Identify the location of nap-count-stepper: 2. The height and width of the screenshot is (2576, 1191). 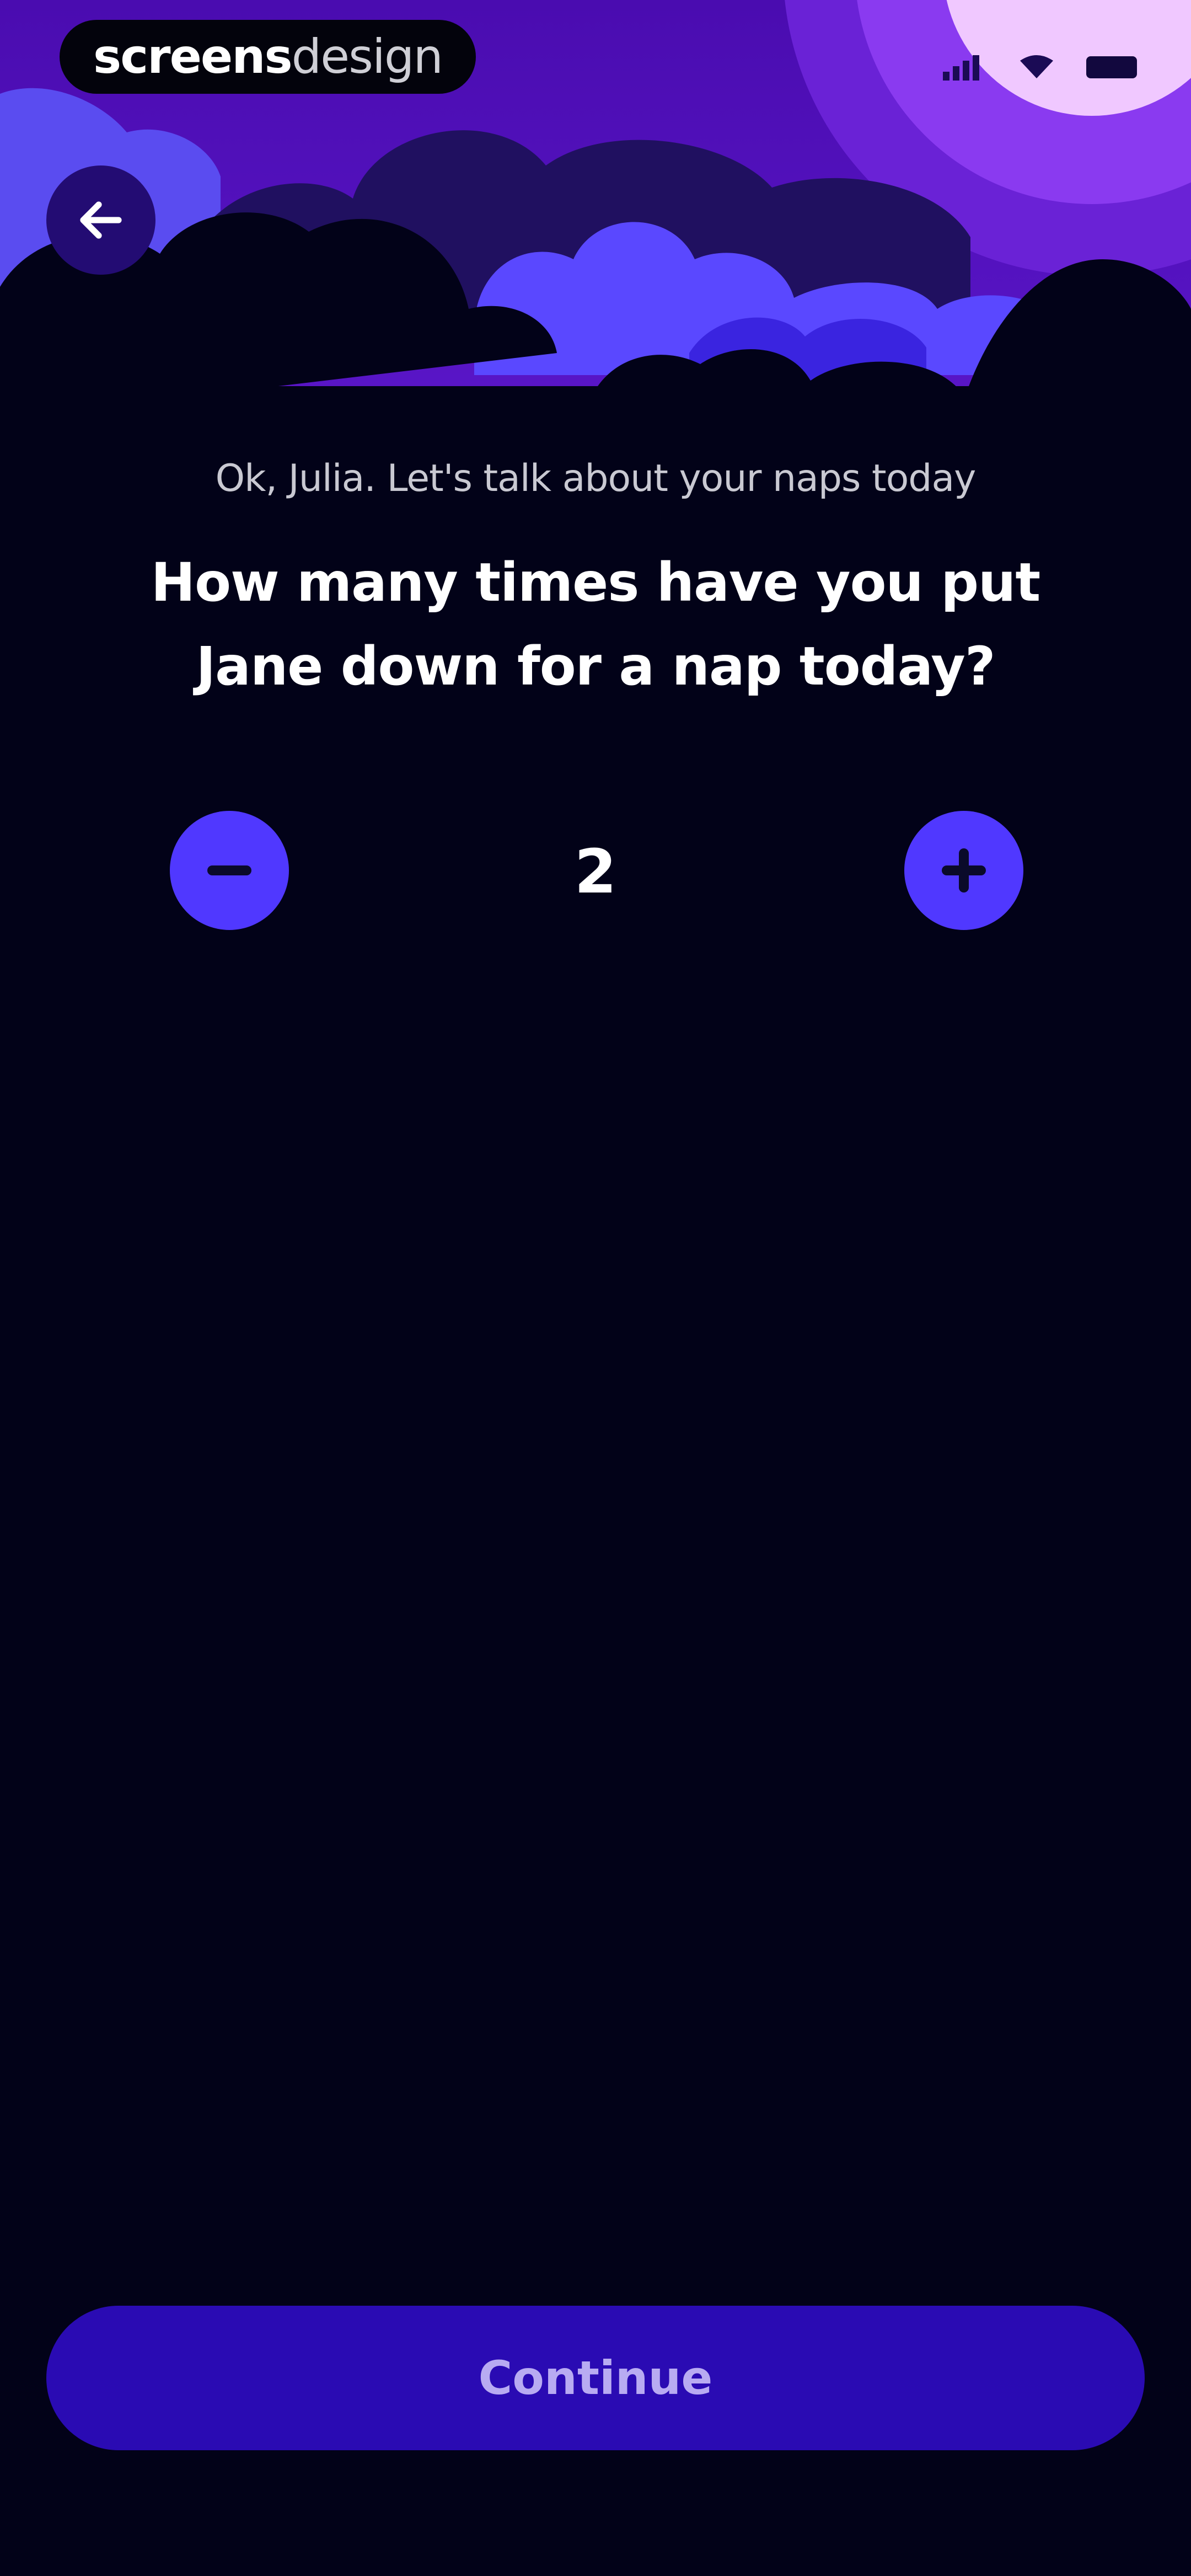
(595, 871).